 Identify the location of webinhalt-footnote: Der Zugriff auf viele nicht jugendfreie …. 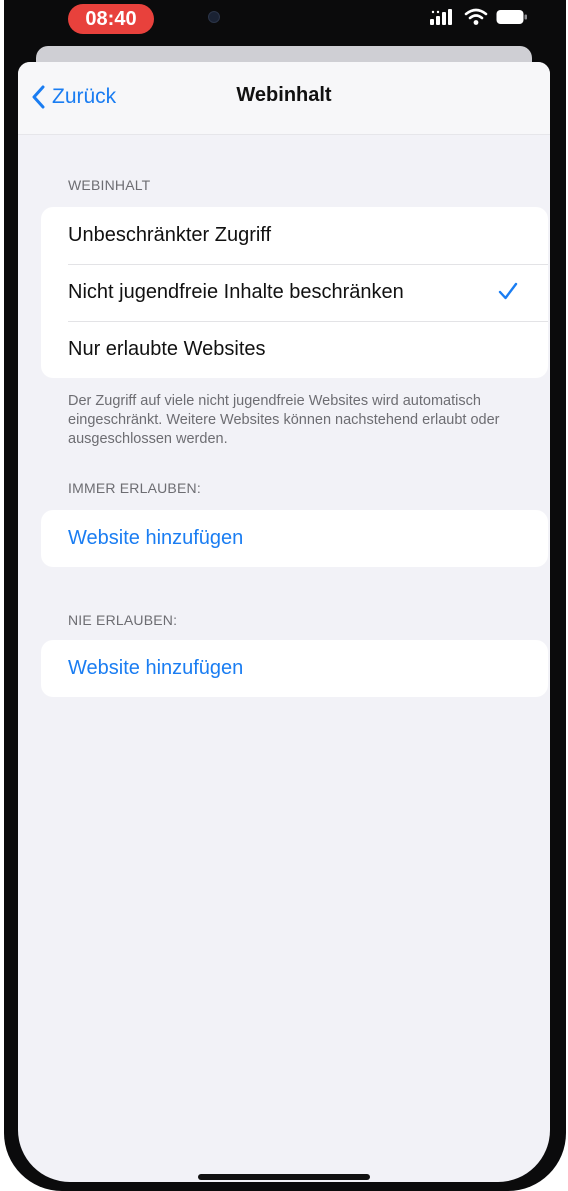
(284, 420).